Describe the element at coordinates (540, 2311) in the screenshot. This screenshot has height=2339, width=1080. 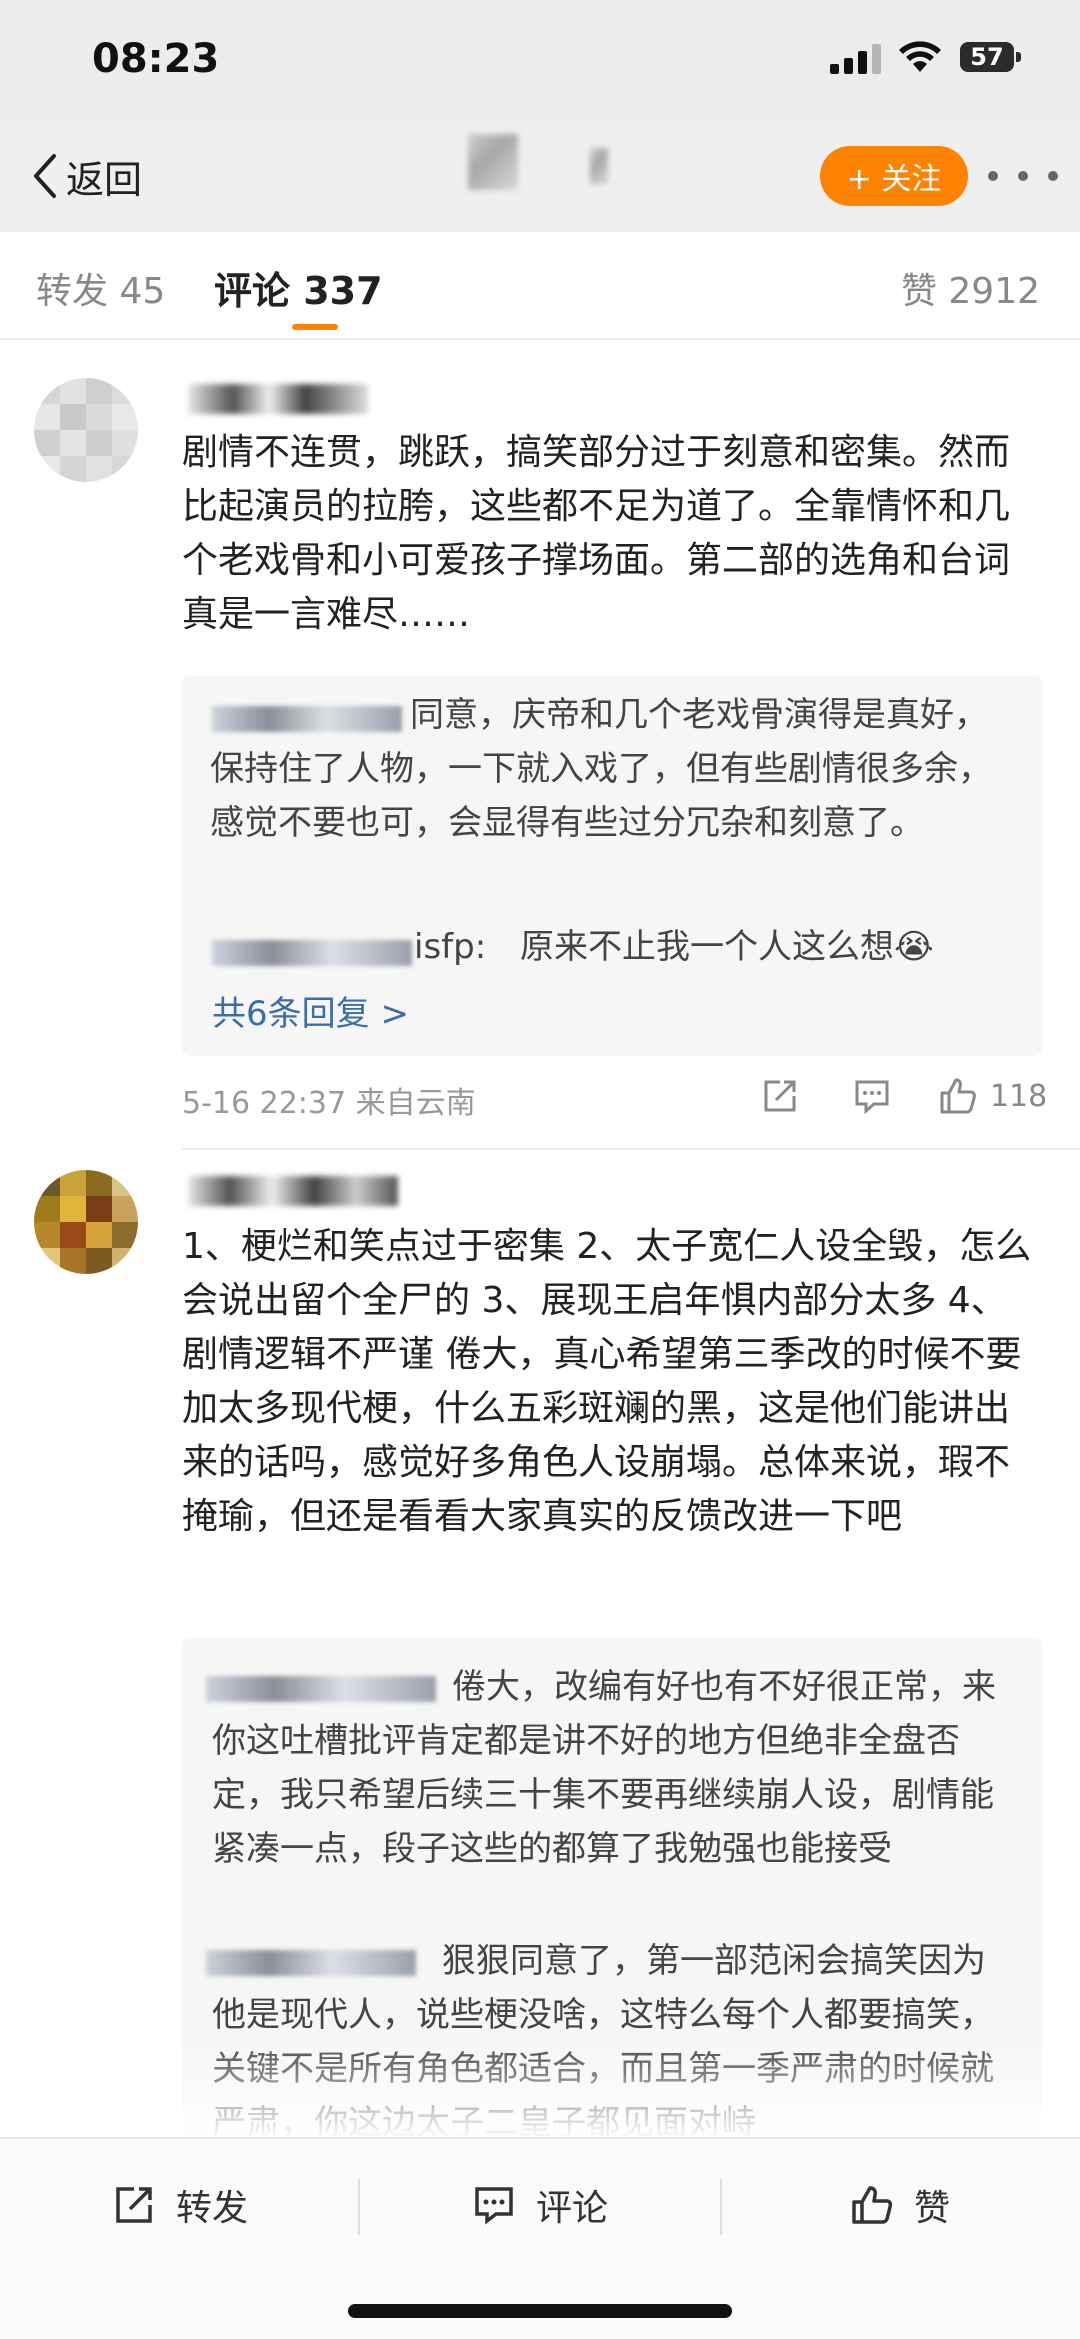
I see `home-indicator` at that location.